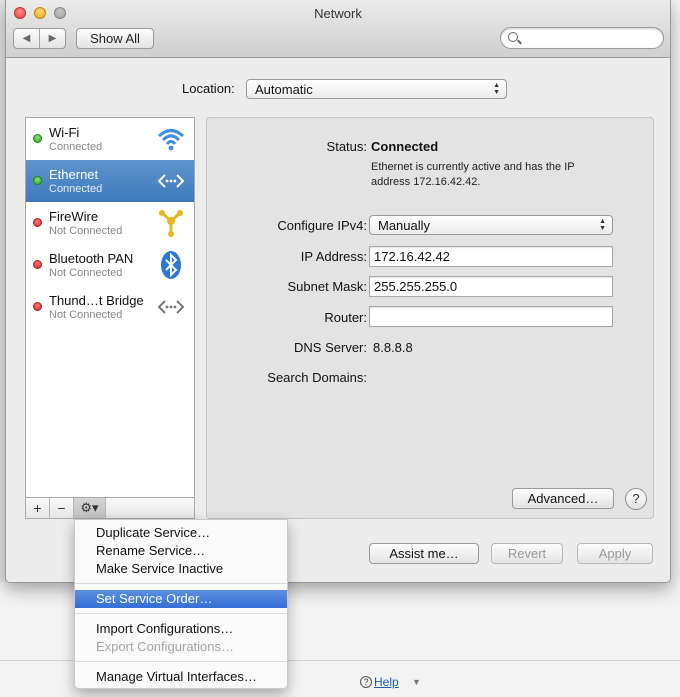  I want to click on service-item-ethernet: Ethernet Connected, so click(110, 181).